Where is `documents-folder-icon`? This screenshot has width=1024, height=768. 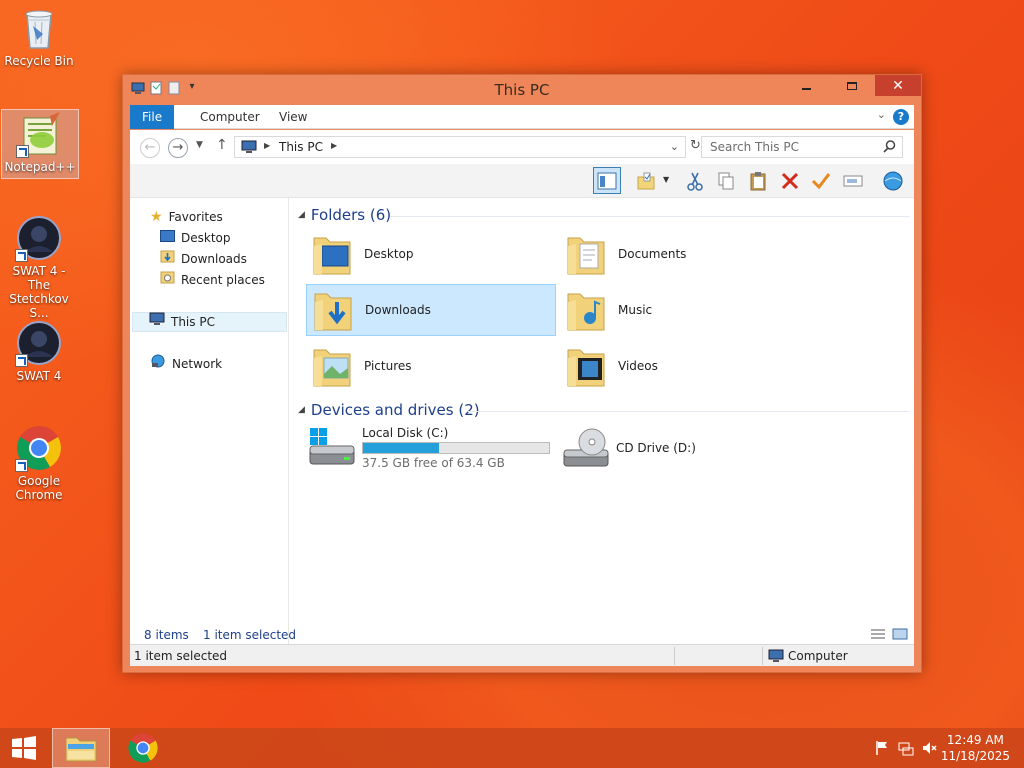 documents-folder-icon is located at coordinates (586, 254).